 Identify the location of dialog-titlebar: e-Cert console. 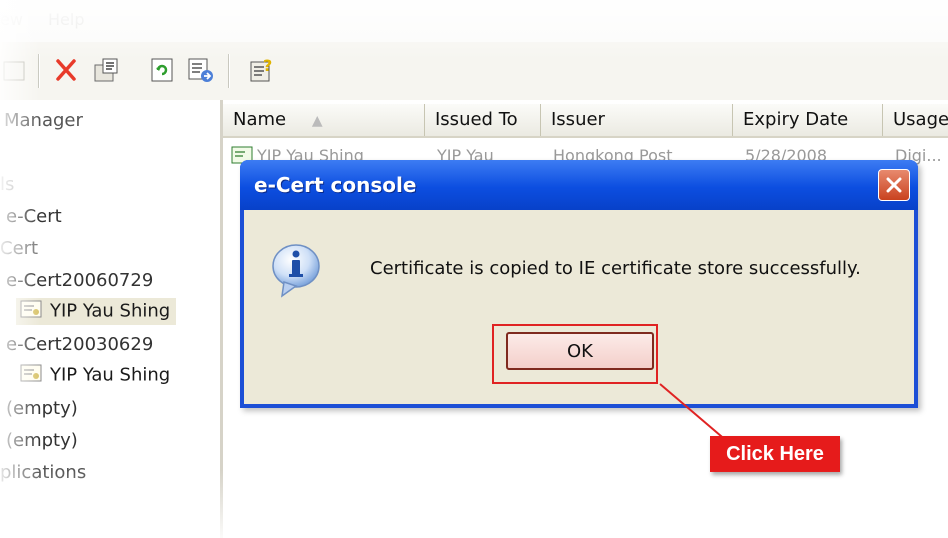
(579, 185).